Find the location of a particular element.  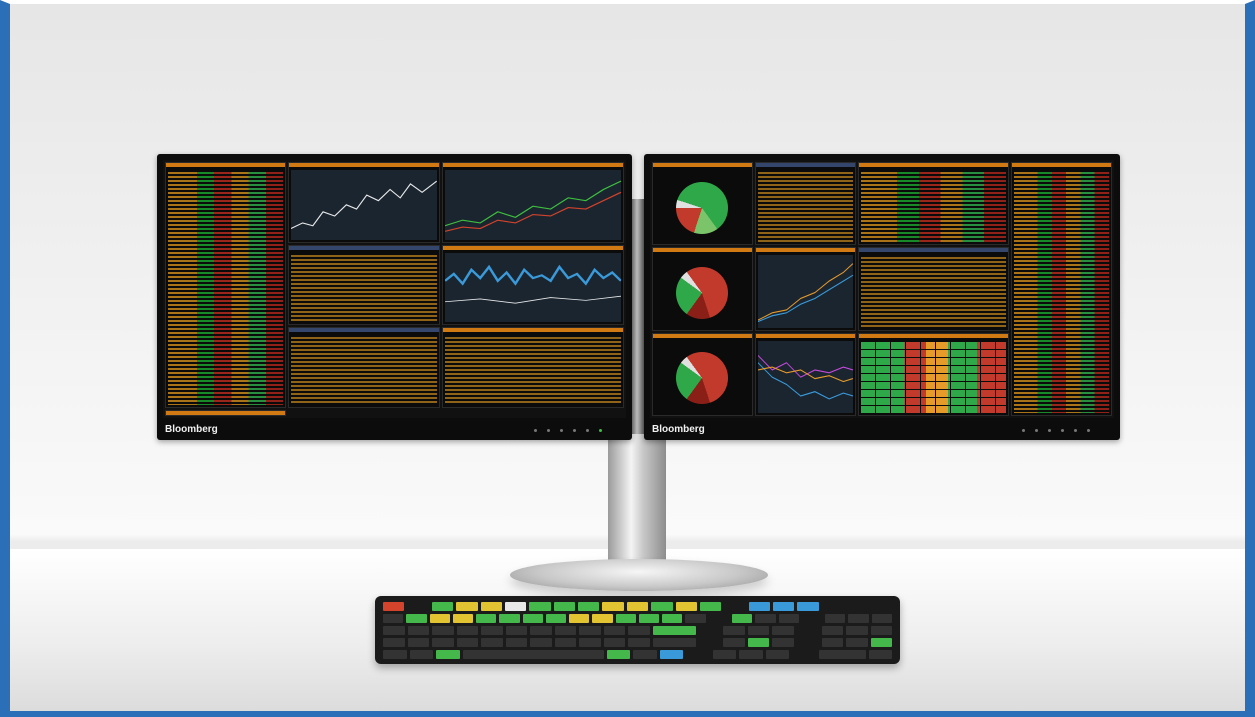

bloomberg-keyboard is located at coordinates (637, 630).